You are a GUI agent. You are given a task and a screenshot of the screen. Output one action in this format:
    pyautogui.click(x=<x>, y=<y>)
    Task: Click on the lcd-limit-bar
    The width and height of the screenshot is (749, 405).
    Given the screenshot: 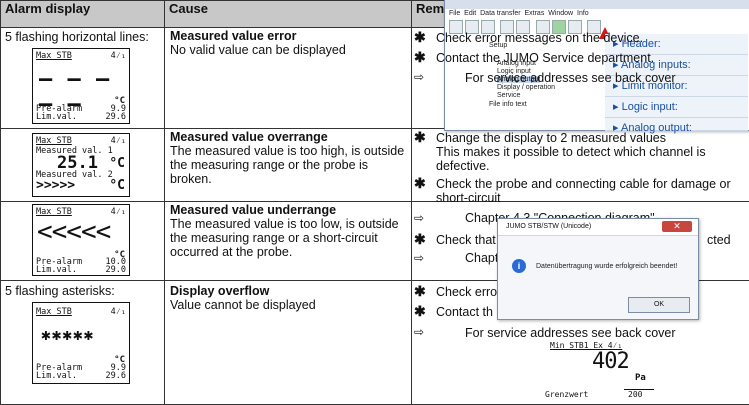 What is the action you would take?
    pyautogui.click(x=639, y=389)
    